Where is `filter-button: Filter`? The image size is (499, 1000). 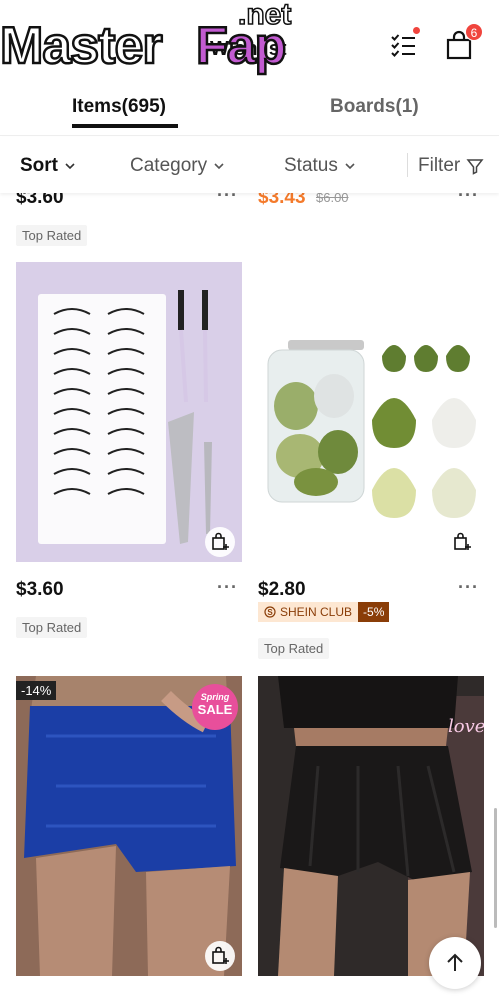 filter-button: Filter is located at coordinates (451, 166).